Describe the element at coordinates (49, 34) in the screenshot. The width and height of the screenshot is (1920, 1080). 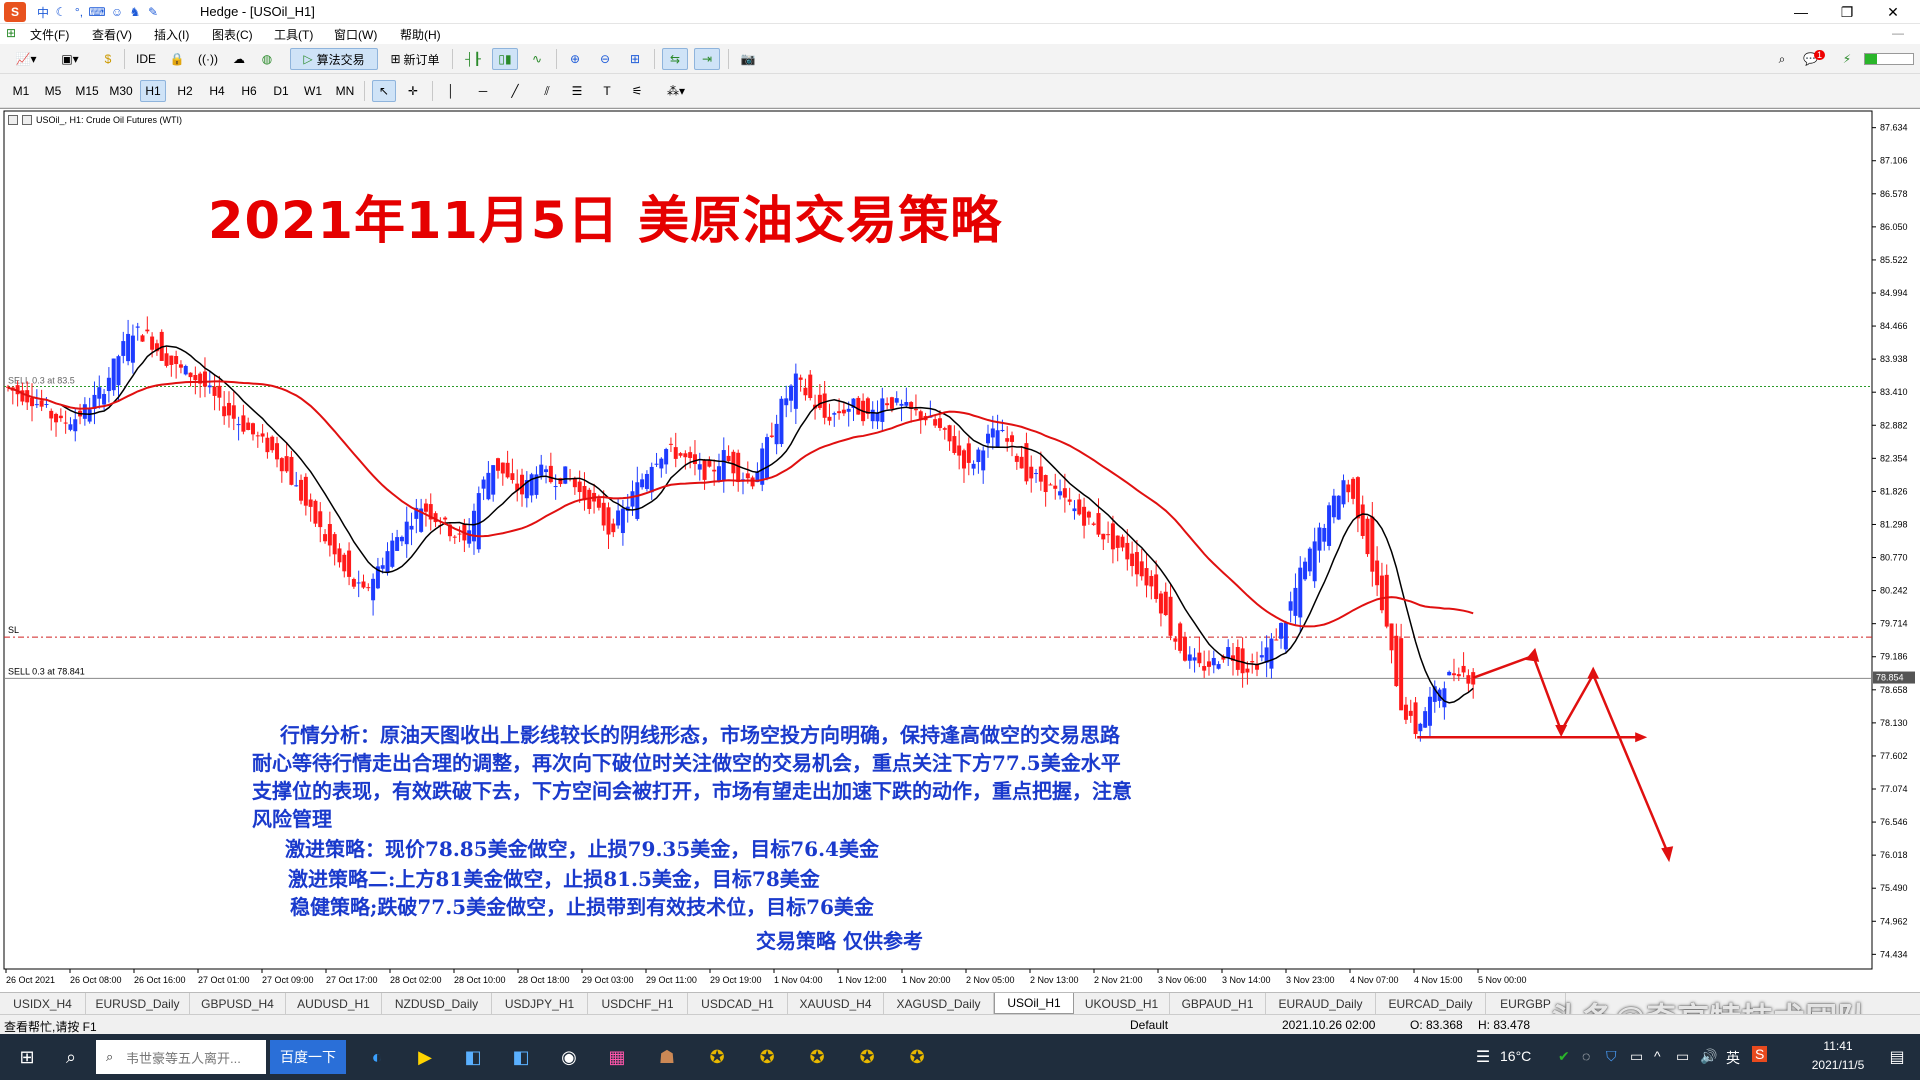
I see `menu-file: 文件(F)` at that location.